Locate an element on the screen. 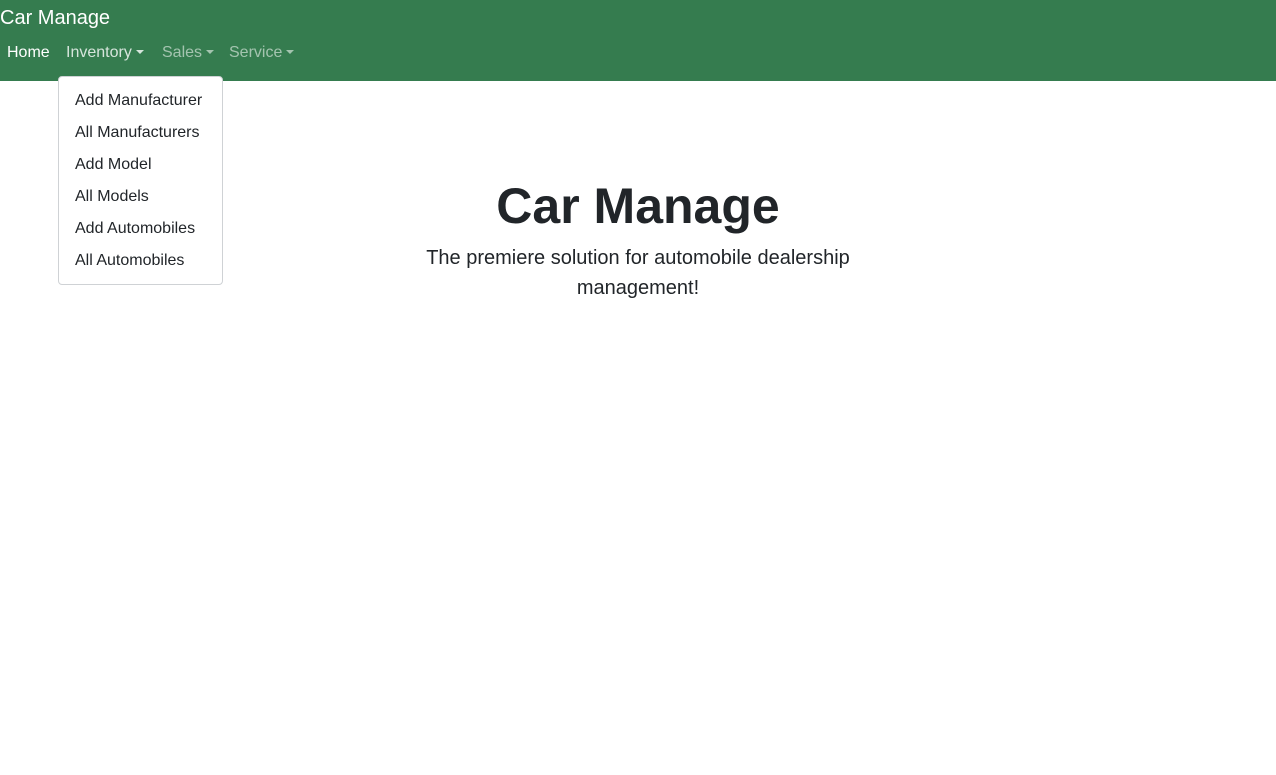 Image resolution: width=1276 pixels, height=775 pixels. nav-item-label: Home is located at coordinates (28, 52).